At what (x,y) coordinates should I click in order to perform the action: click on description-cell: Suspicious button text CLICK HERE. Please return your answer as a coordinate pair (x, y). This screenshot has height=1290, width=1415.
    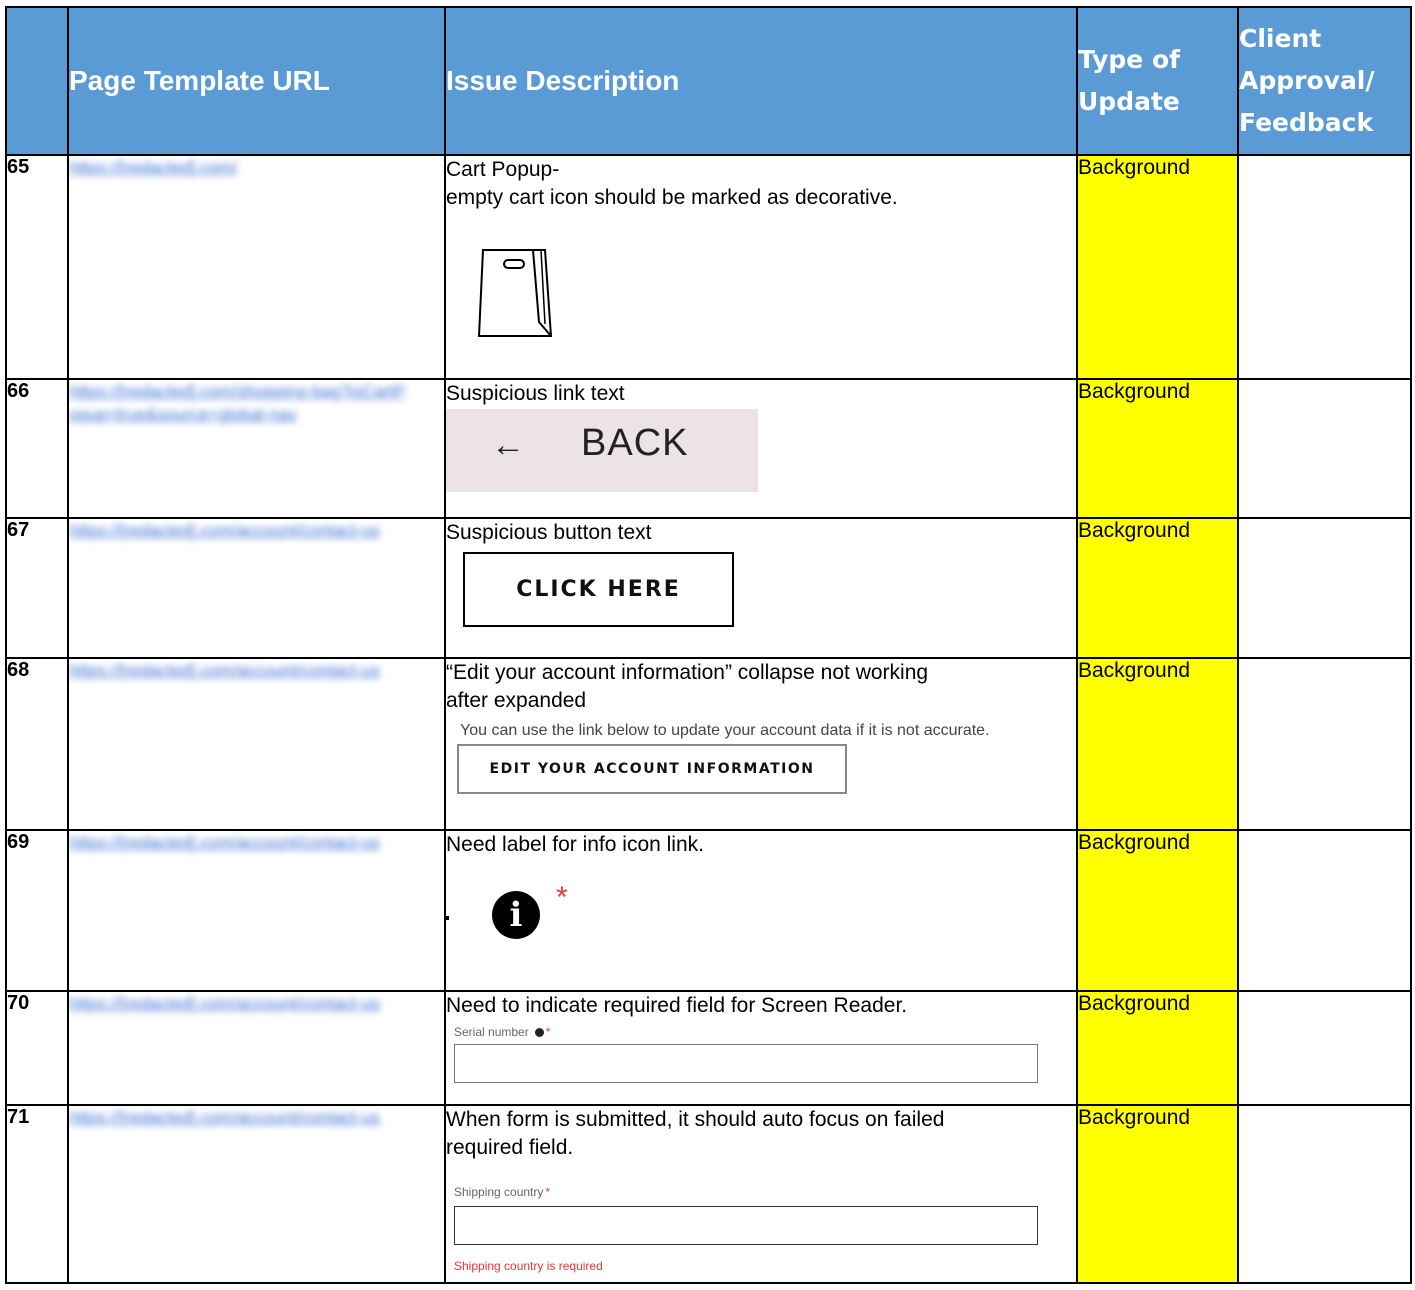
    Looking at the image, I should click on (761, 588).